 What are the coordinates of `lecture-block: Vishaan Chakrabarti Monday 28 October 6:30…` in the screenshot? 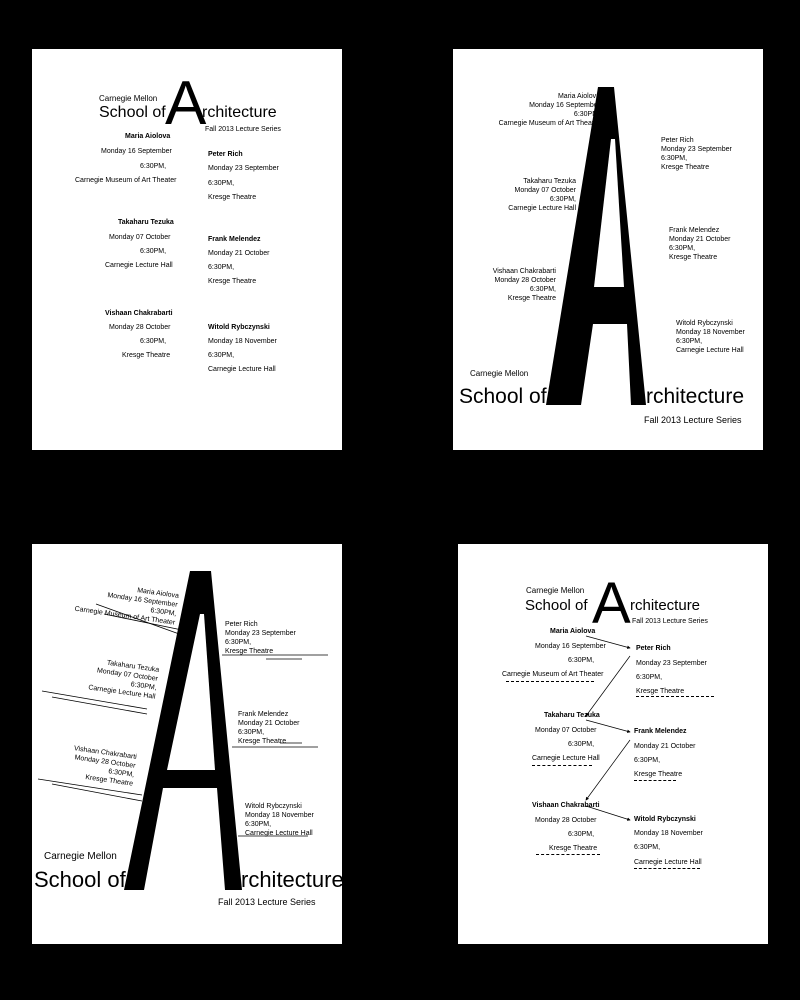 It's located at (524, 285).